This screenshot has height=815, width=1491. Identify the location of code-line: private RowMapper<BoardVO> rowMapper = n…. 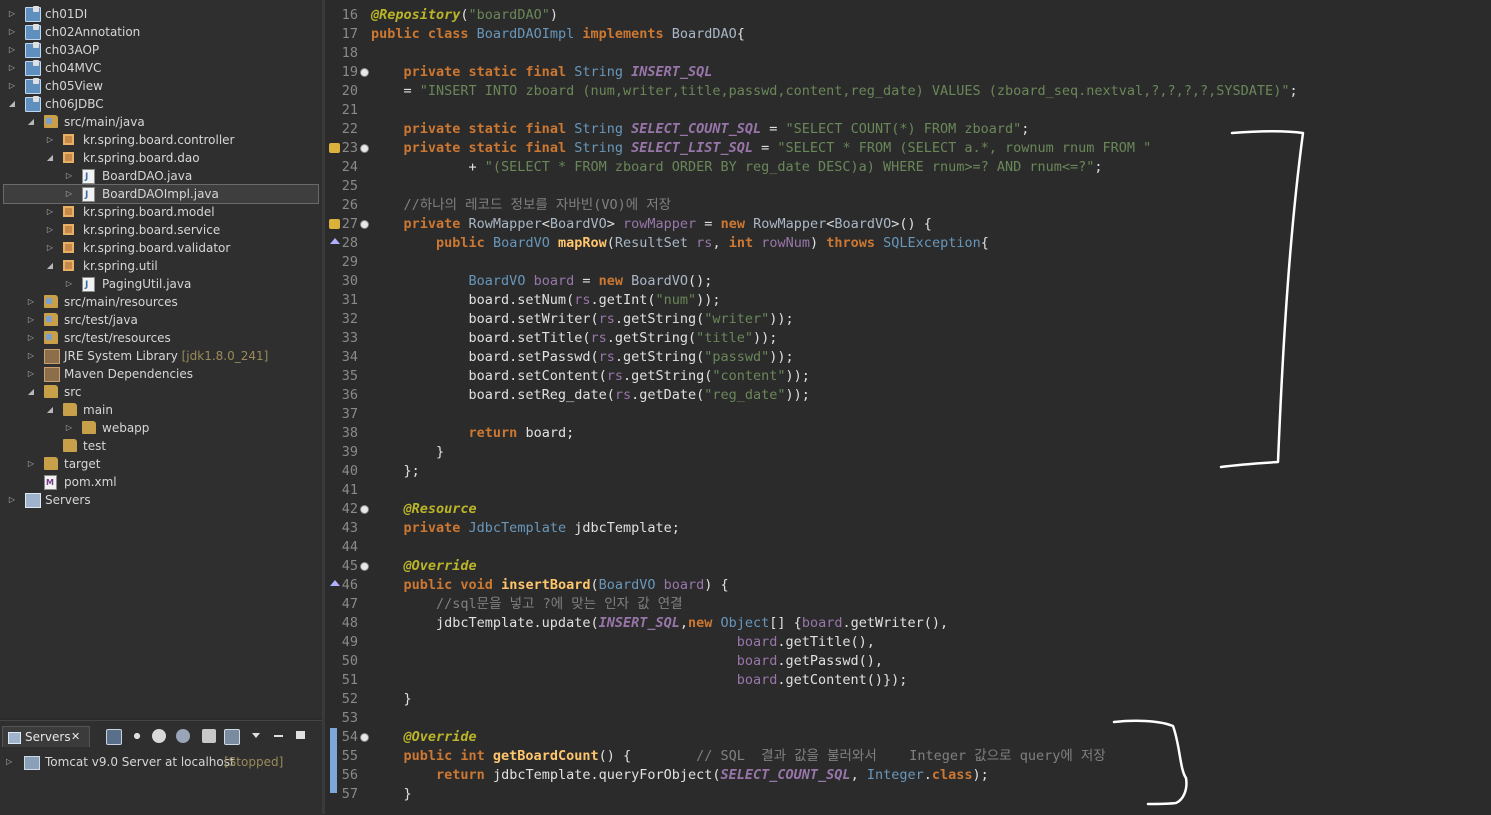
(651, 224).